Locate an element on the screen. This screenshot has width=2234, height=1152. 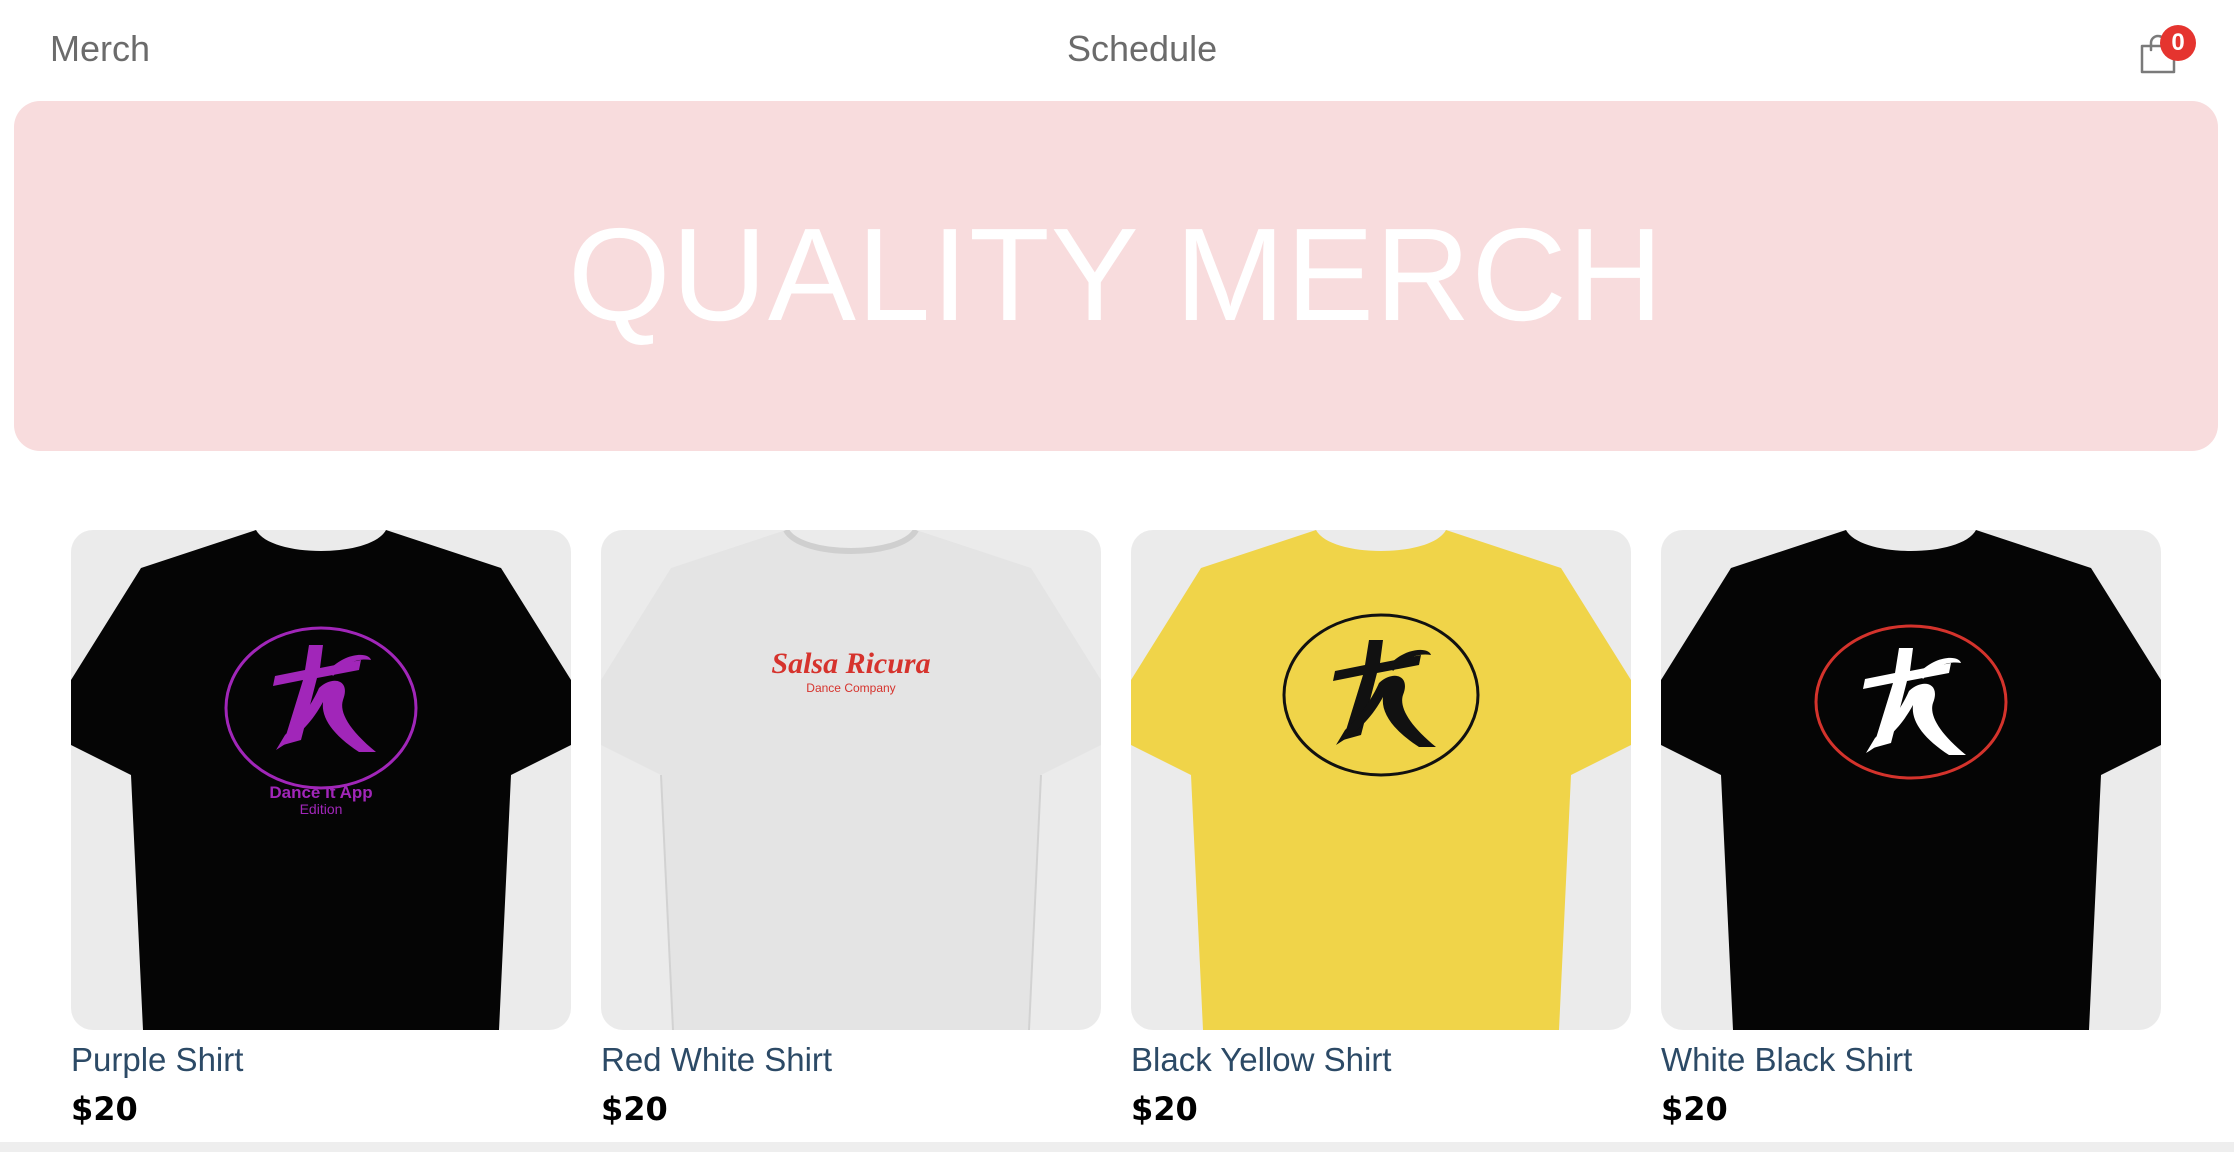
tshirt-icon: Salsa Ricura Dance Company is located at coordinates (851, 780).